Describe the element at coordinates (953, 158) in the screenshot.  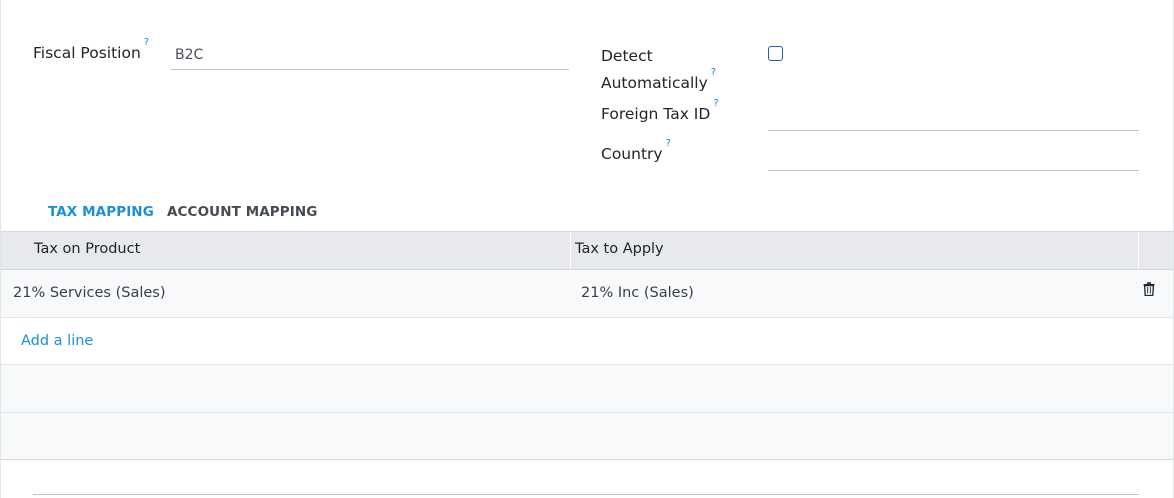
I see `country-input` at that location.